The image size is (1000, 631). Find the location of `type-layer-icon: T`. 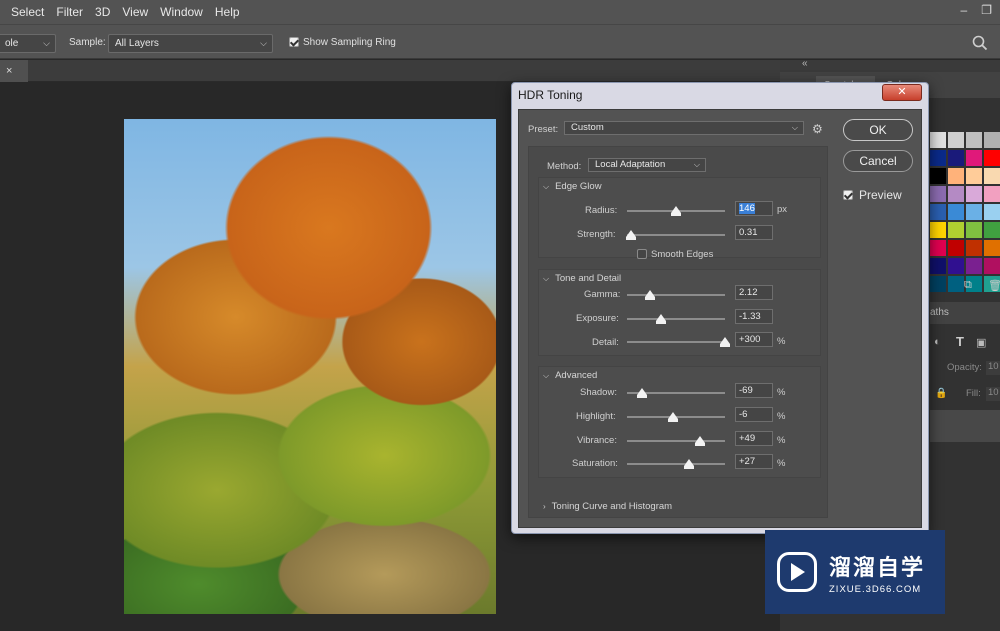

type-layer-icon: T is located at coordinates (960, 341).